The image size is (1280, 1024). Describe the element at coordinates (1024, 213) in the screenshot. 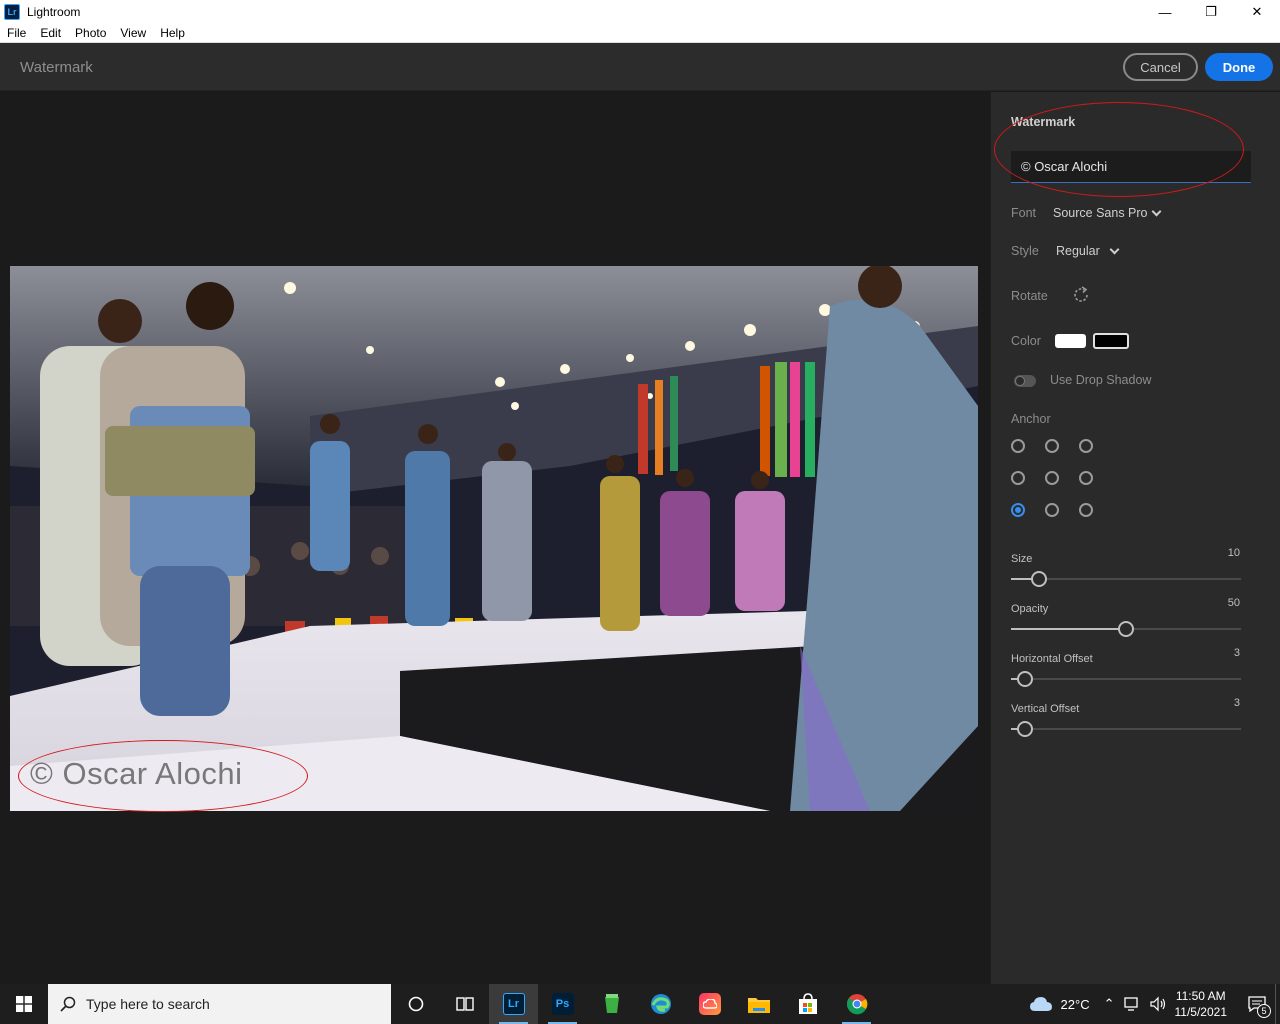

I see `font-label: Font` at that location.